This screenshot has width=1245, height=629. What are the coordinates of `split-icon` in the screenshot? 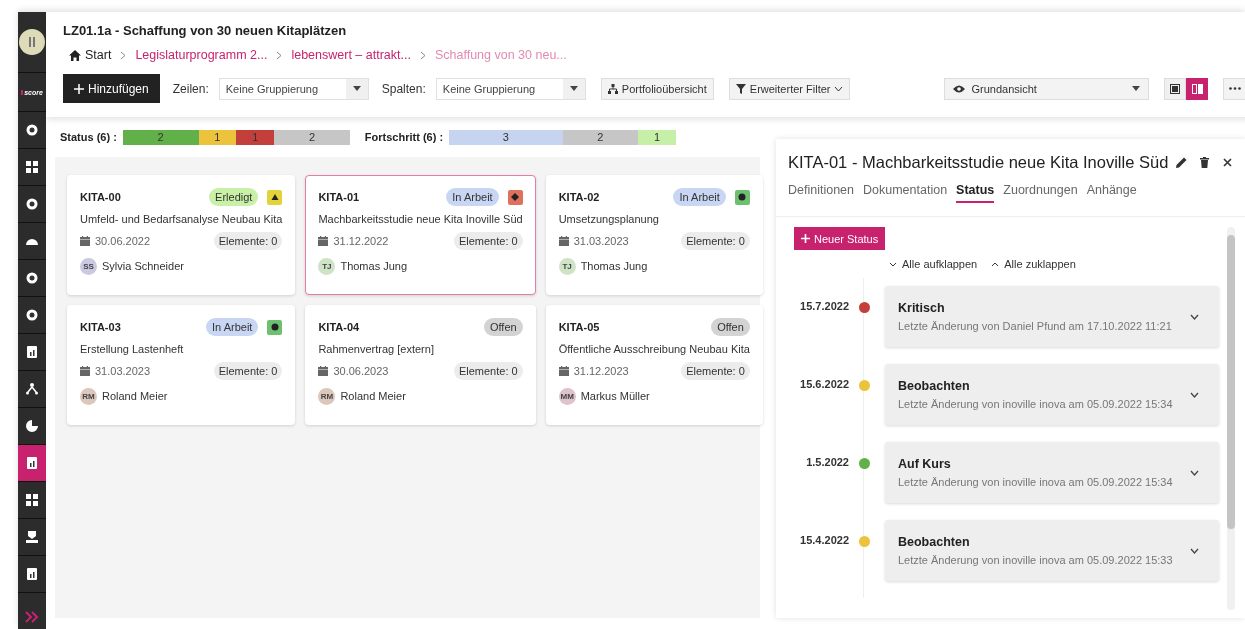 It's located at (1197, 88).